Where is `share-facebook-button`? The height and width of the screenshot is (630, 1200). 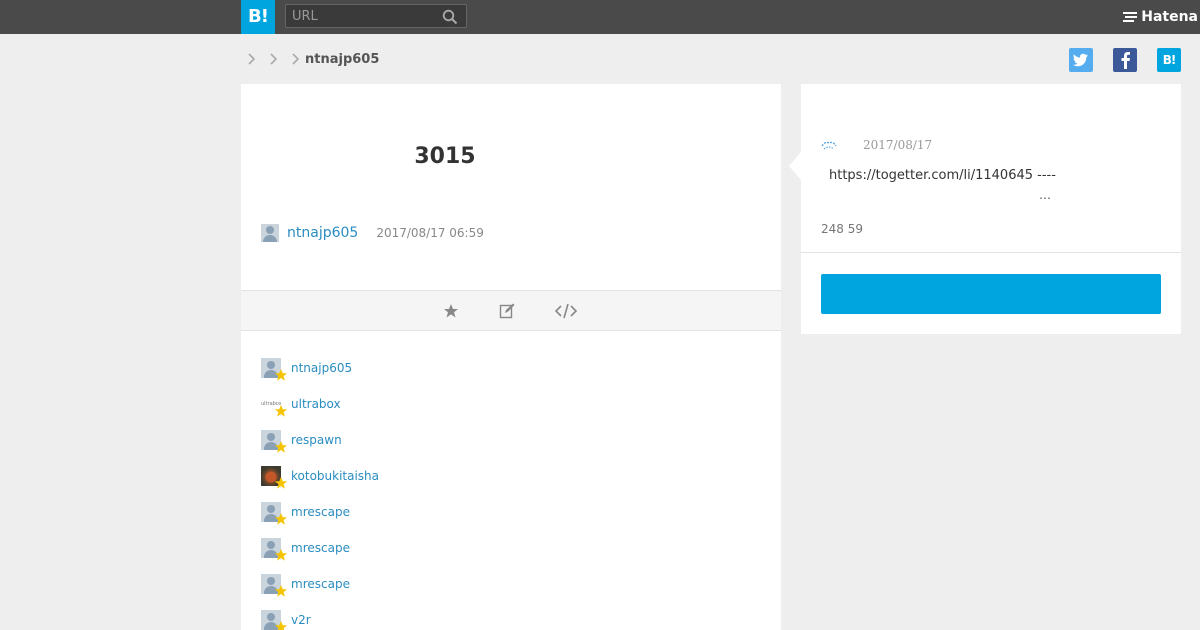 share-facebook-button is located at coordinates (1125, 60).